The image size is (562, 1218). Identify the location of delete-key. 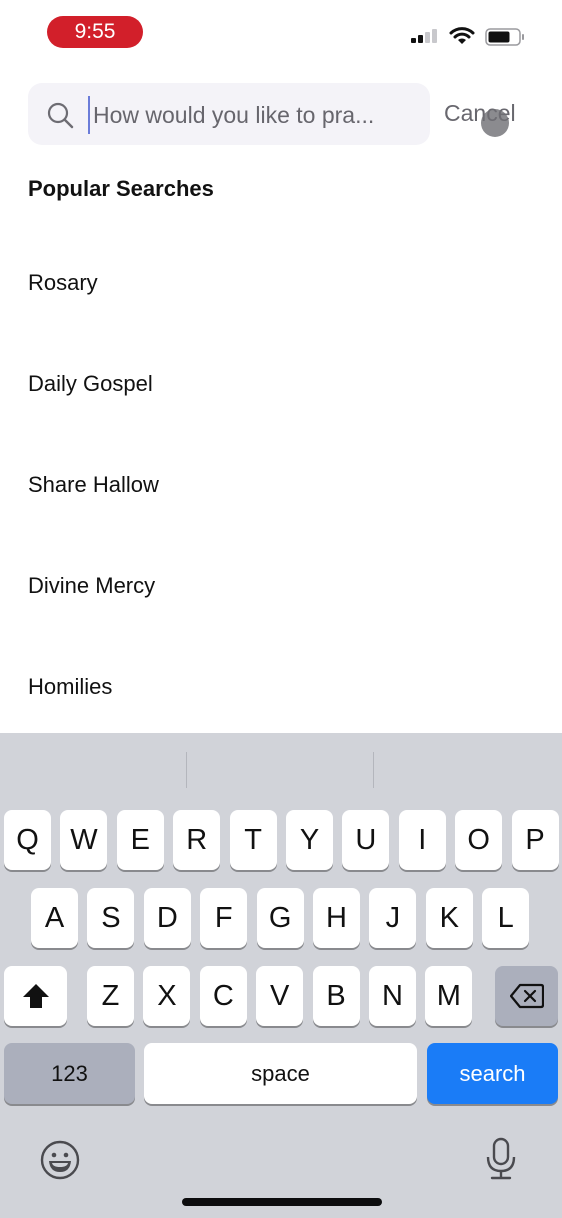
(526, 996).